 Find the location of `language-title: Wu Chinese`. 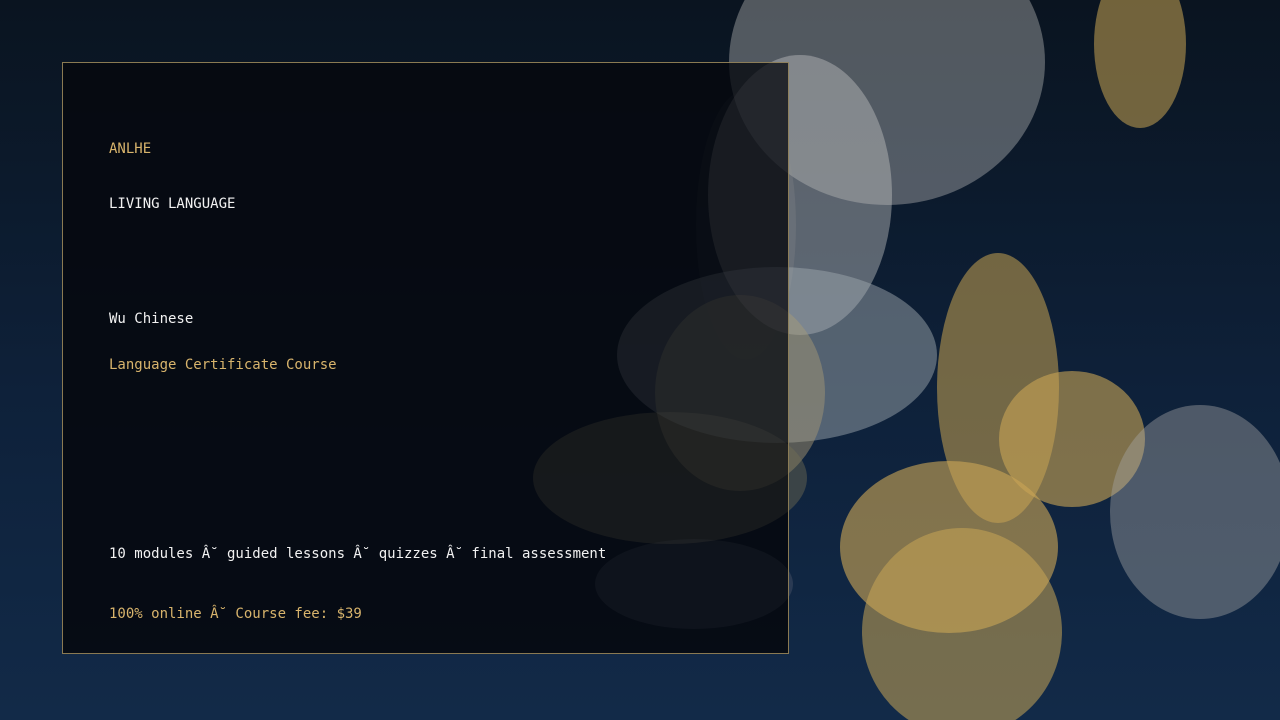

language-title: Wu Chinese is located at coordinates (151, 319).